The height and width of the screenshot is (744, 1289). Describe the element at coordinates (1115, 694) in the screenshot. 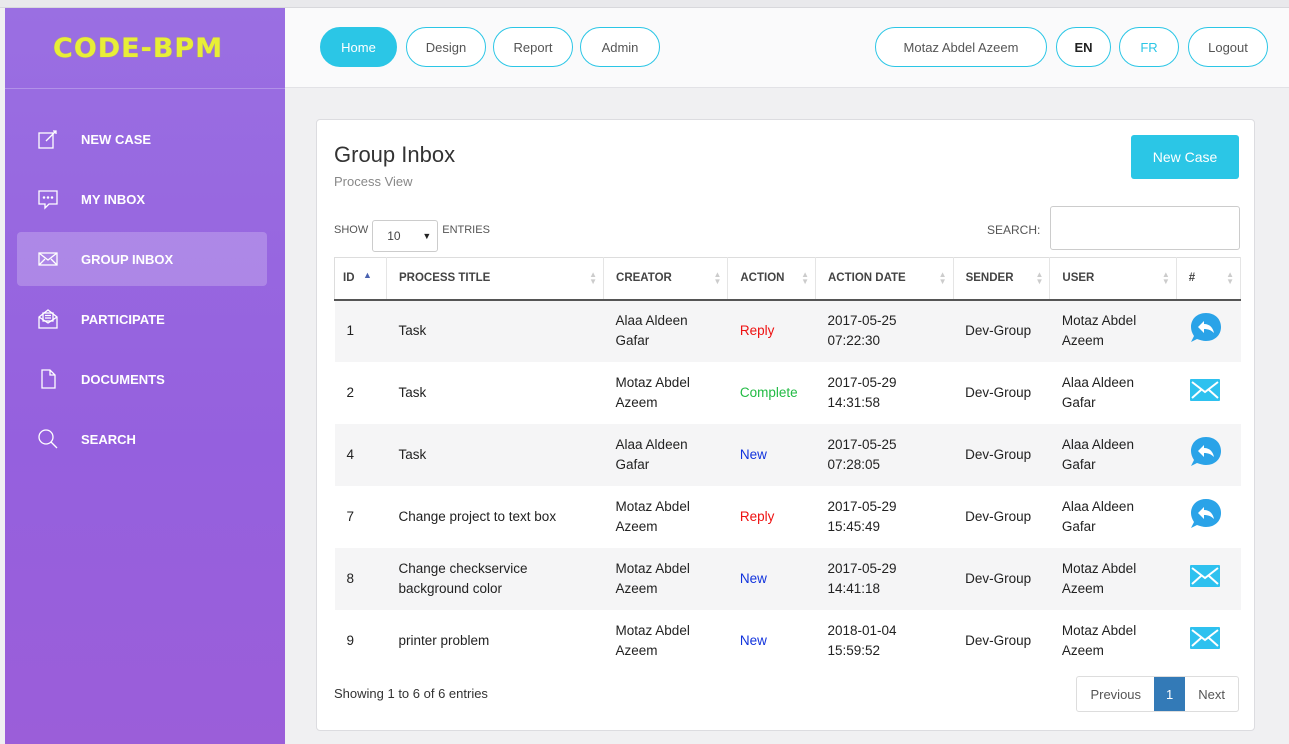

I see `pagination-previous-button: Previous` at that location.